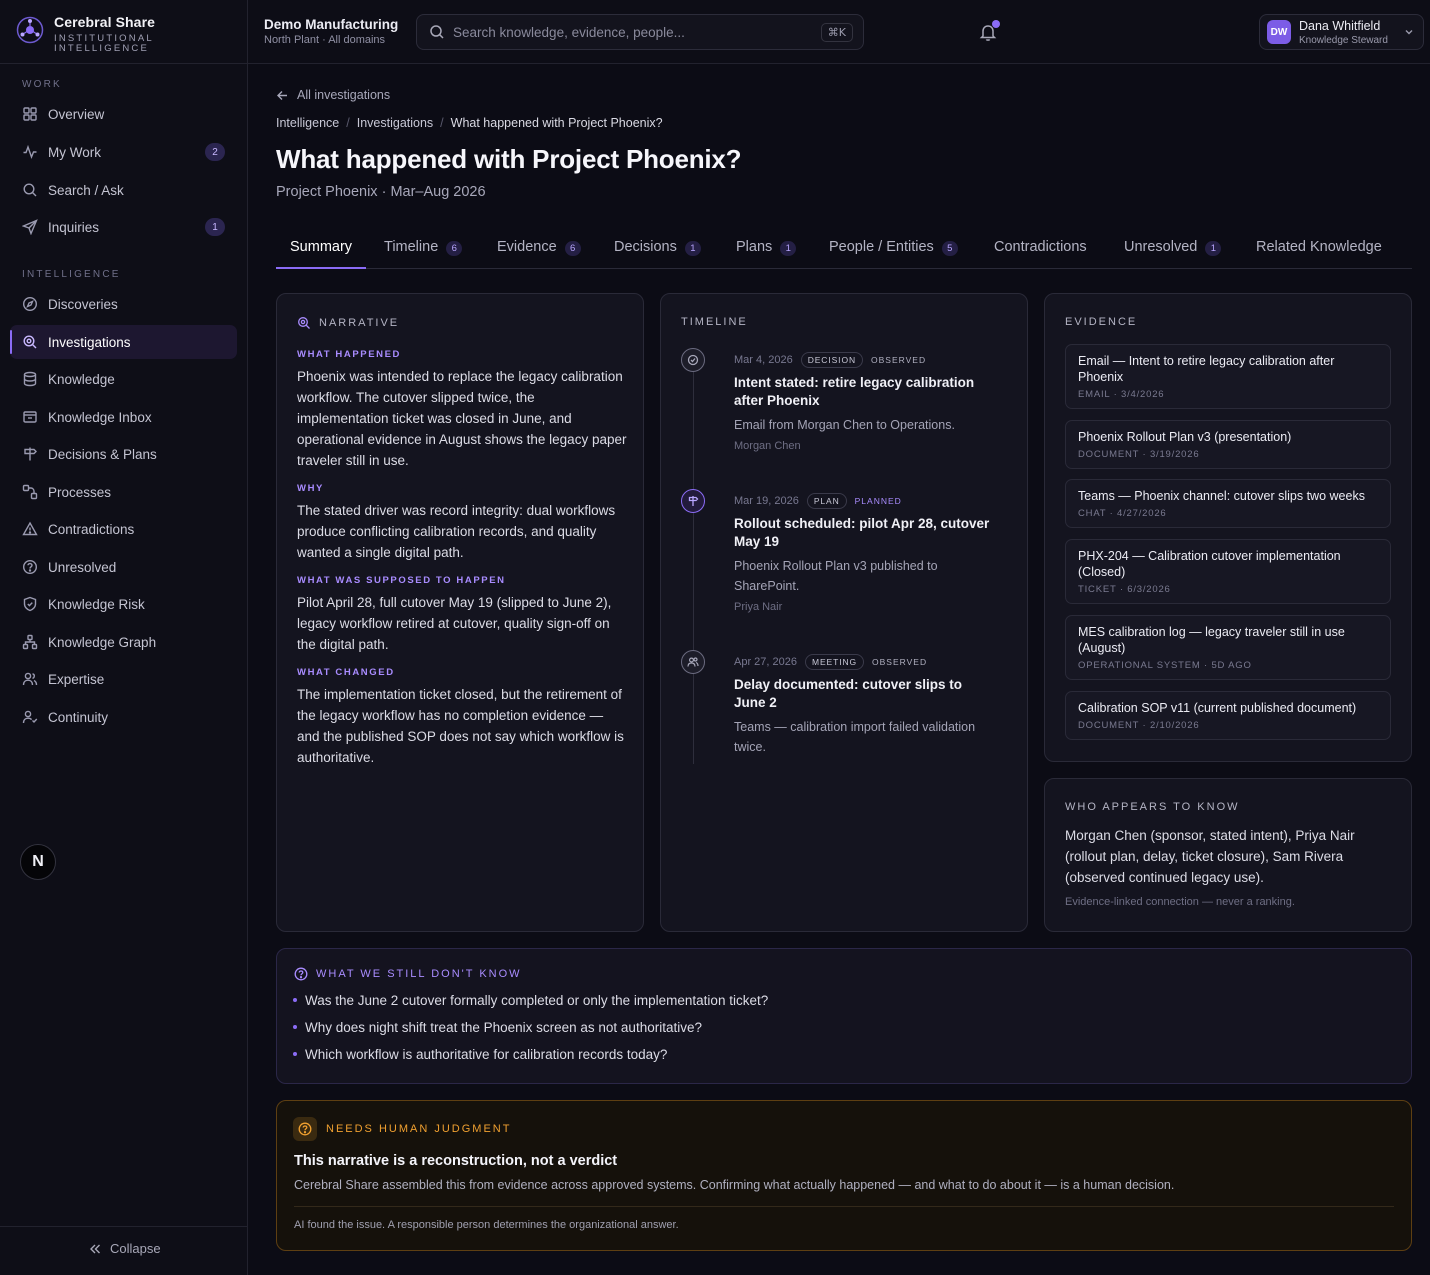  I want to click on tab-evidence: Evidence 6, so click(539, 250).